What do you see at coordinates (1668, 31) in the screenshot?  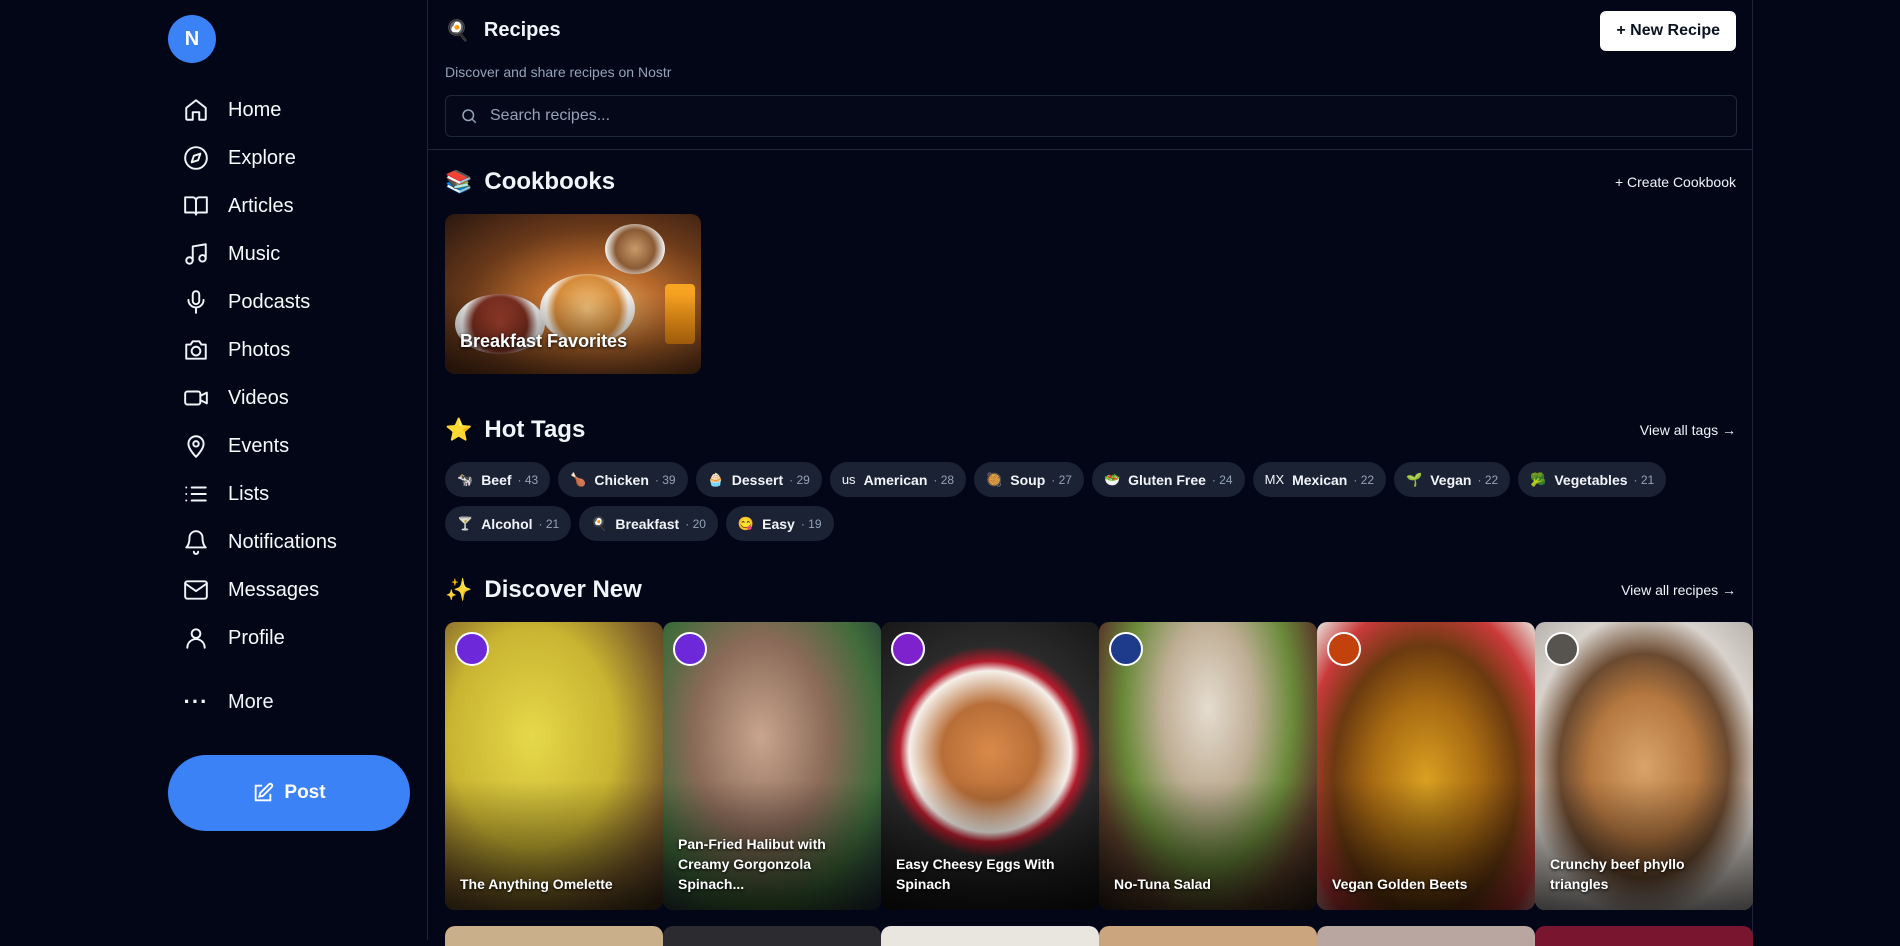 I see `new-recipe-button: + New Recipe` at bounding box center [1668, 31].